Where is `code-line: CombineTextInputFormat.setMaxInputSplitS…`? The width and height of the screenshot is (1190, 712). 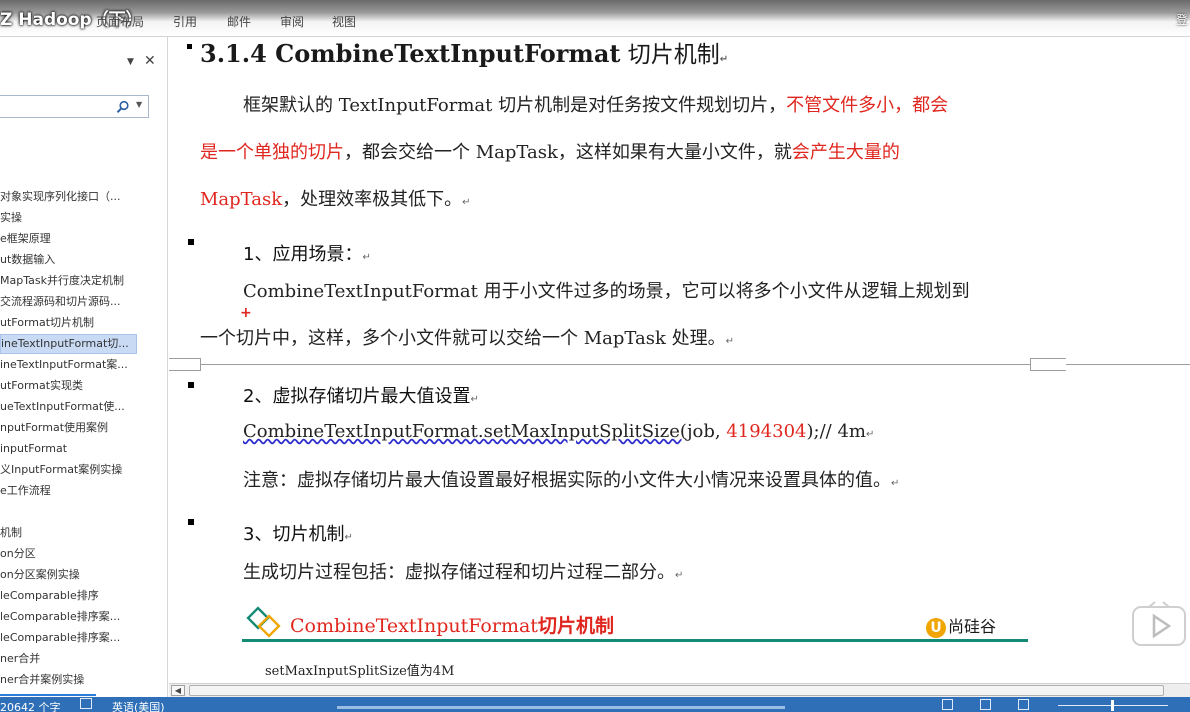
code-line: CombineTextInputFormat.setMaxInputSplitS… is located at coordinates (559, 431).